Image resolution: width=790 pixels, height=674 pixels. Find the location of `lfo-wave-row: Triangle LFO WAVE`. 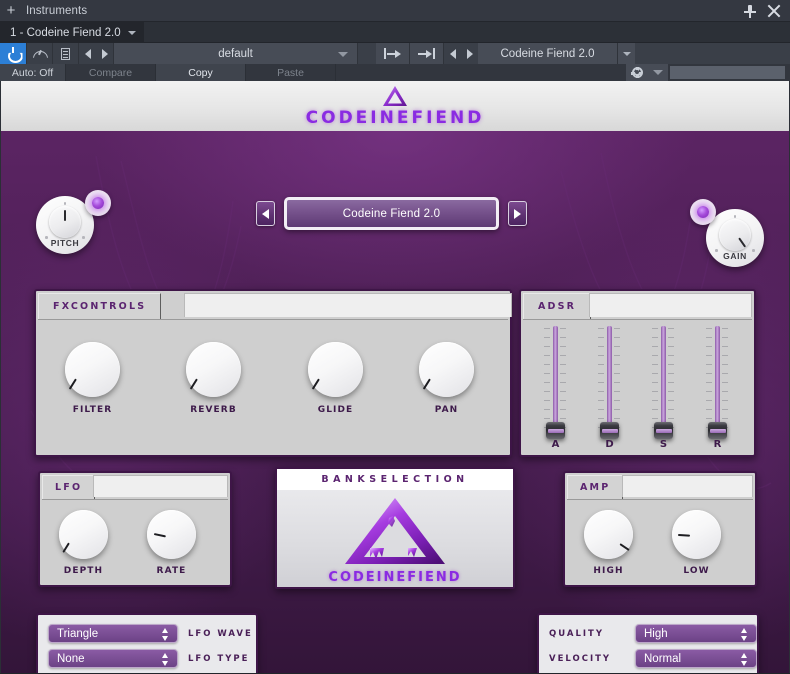

lfo-wave-row: Triangle LFO WAVE is located at coordinates (150, 633).